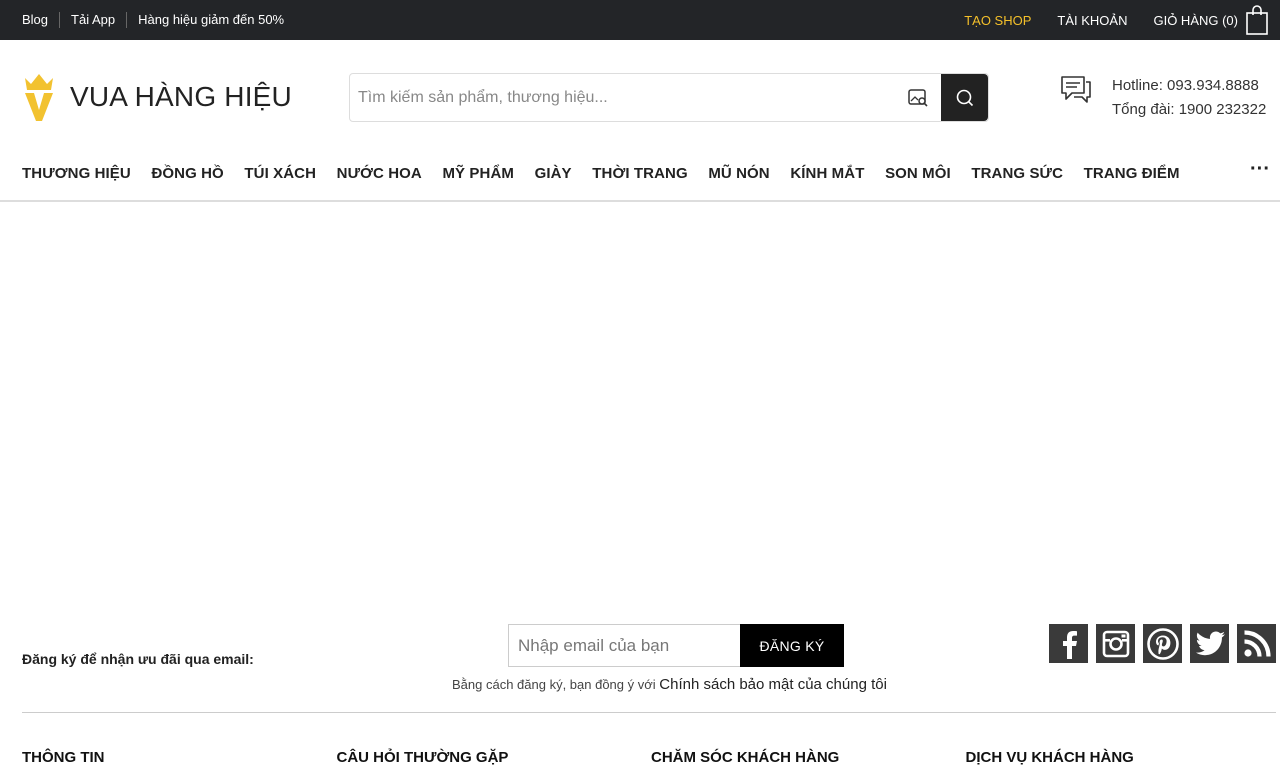 This screenshot has height=768, width=1280. Describe the element at coordinates (187, 173) in the screenshot. I see `nav-item-watches: ĐỒNG HỒ` at that location.